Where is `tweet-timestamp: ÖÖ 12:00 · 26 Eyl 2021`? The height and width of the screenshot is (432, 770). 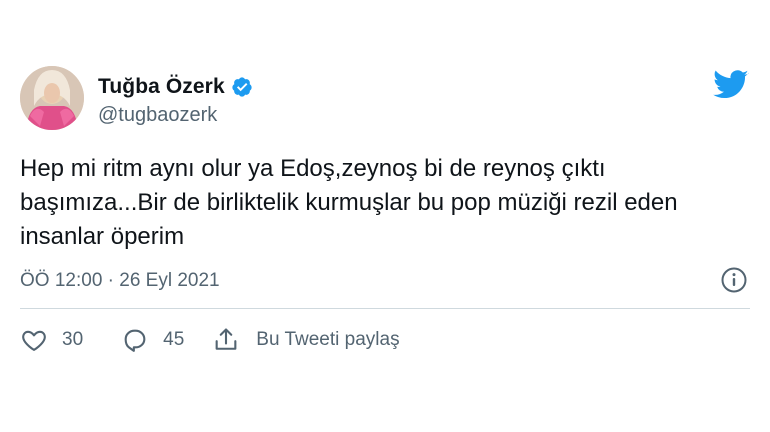
tweet-timestamp: ÖÖ 12:00 · 26 Eyl 2021 is located at coordinates (120, 281).